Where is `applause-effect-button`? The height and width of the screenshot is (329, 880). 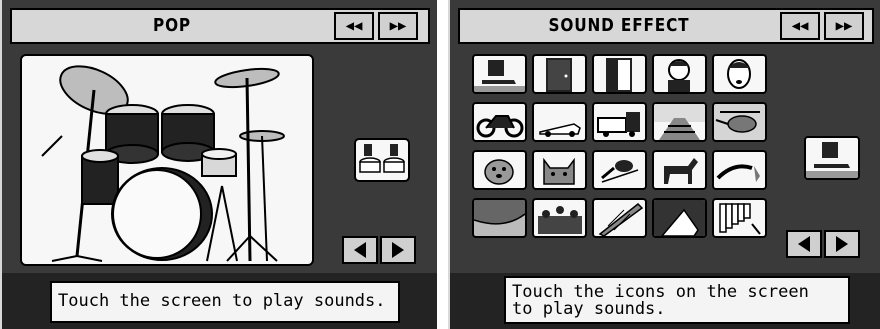 applause-effect-button is located at coordinates (559, 218).